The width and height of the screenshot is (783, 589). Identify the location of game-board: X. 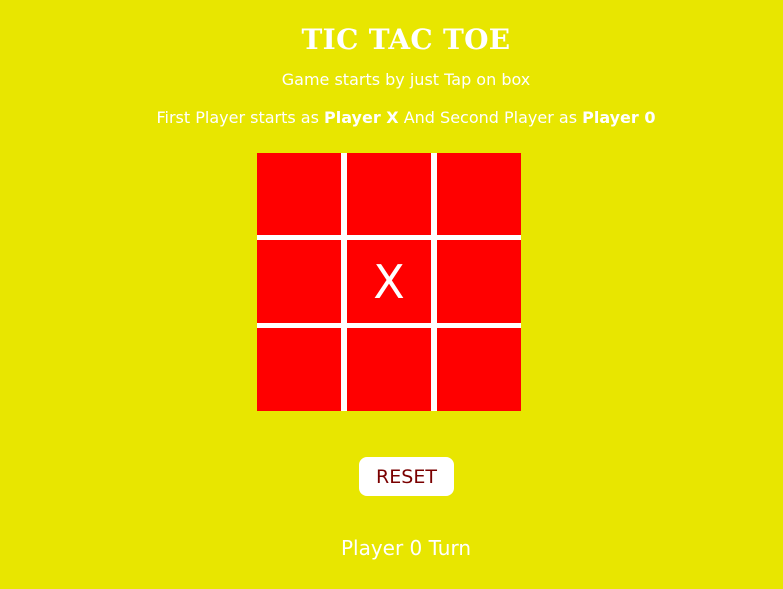
(389, 282).